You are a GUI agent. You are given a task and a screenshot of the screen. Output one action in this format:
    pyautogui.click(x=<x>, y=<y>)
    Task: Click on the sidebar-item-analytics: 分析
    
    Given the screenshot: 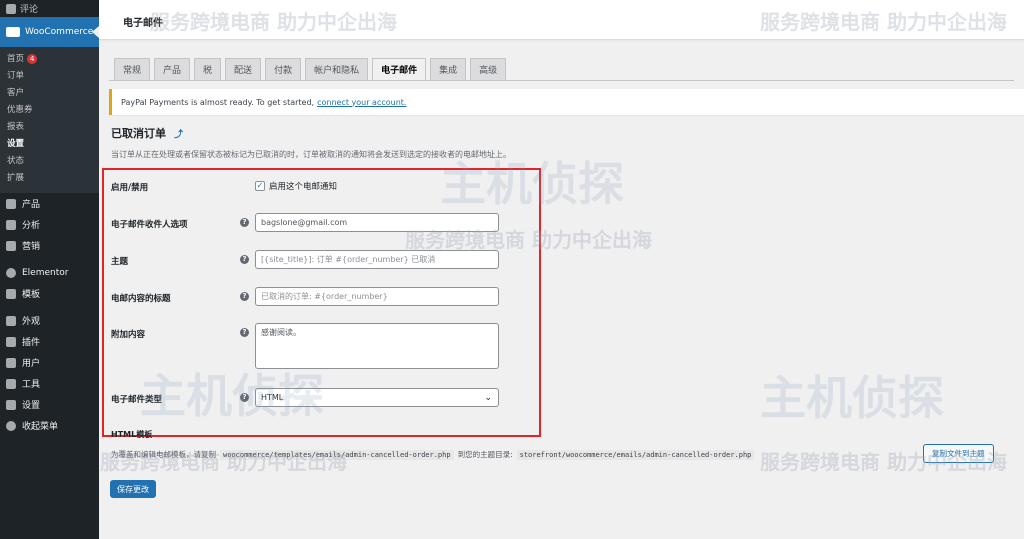 What is the action you would take?
    pyautogui.click(x=49, y=224)
    